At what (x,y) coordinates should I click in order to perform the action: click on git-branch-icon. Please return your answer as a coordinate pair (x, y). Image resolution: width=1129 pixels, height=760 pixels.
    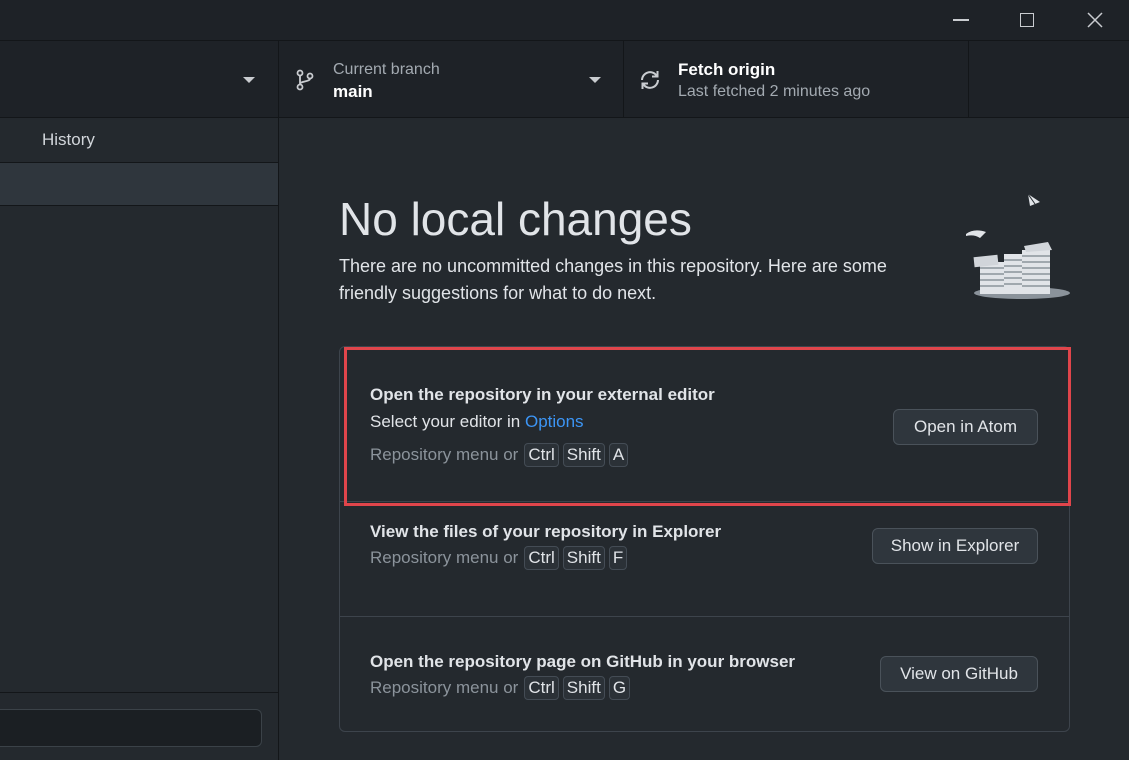
    Looking at the image, I should click on (305, 80).